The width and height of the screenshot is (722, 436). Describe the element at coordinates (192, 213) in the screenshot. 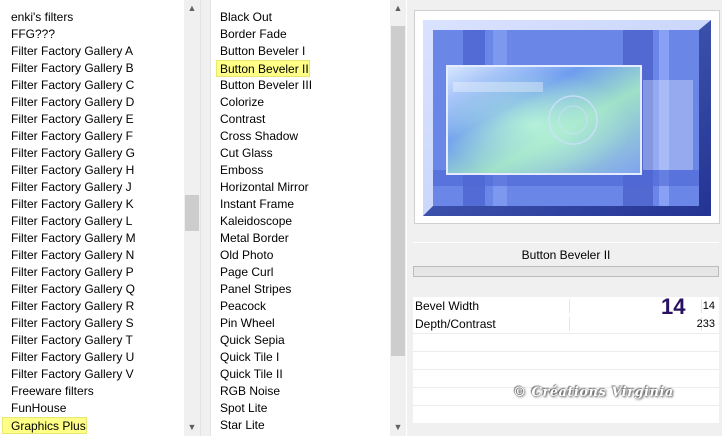

I see `category-scroll-thumb` at that location.